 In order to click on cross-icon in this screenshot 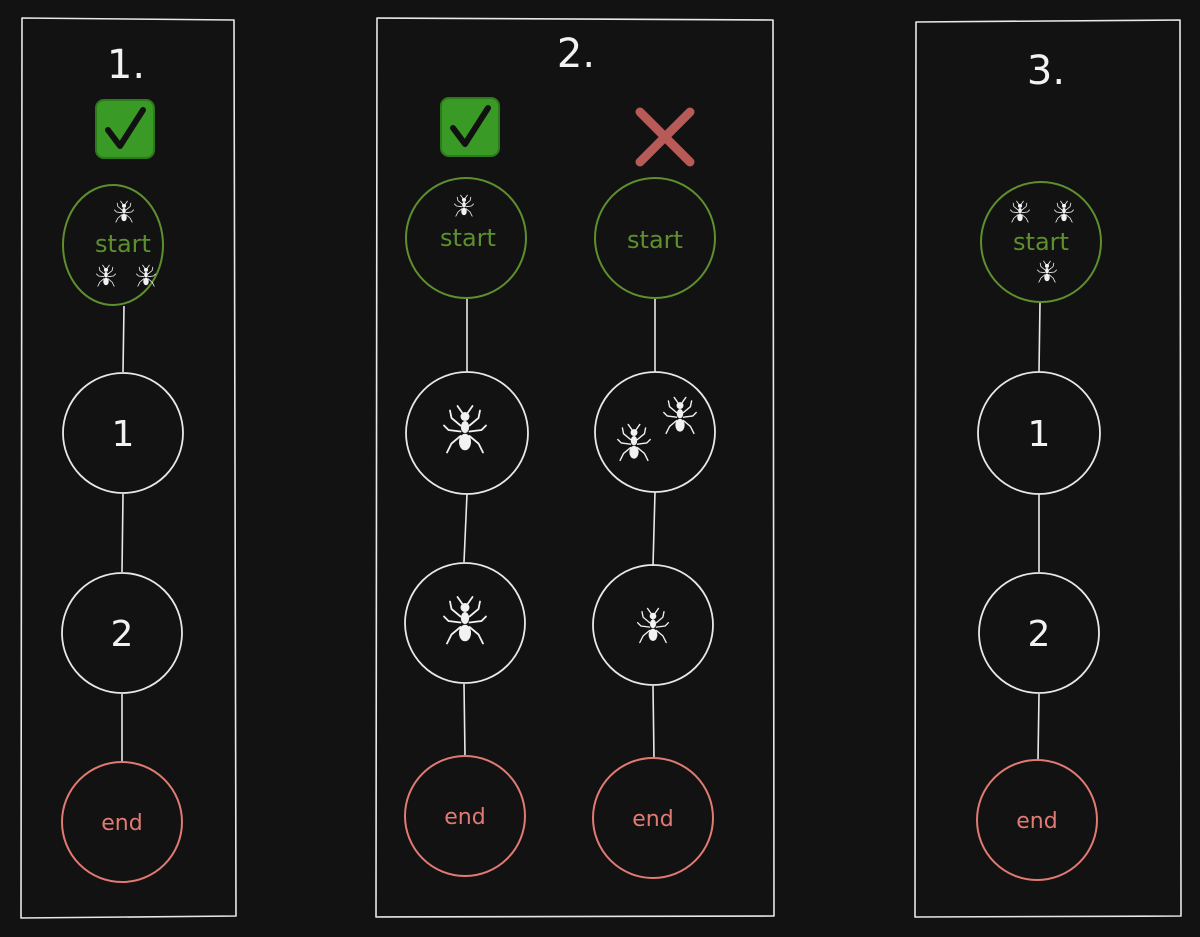, I will do `click(665, 137)`.